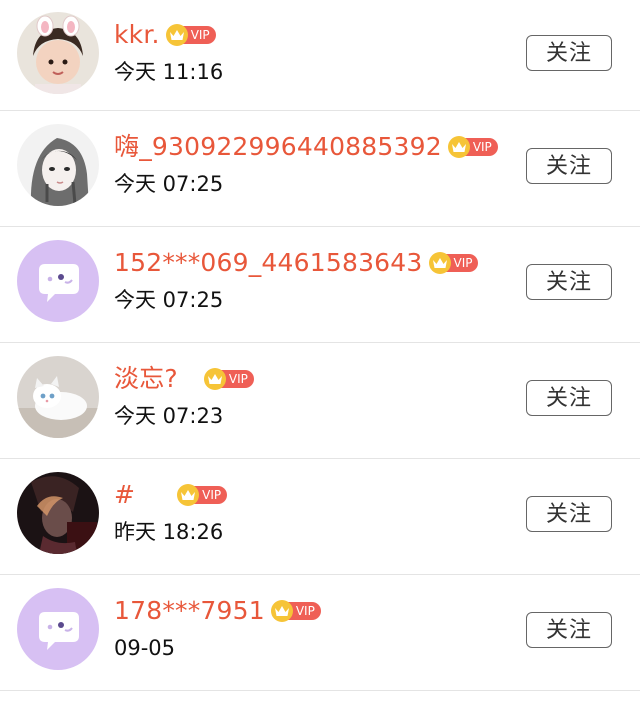 The width and height of the screenshot is (640, 707). Describe the element at coordinates (169, 532) in the screenshot. I see `follow-time: 昨天 18:26` at that location.